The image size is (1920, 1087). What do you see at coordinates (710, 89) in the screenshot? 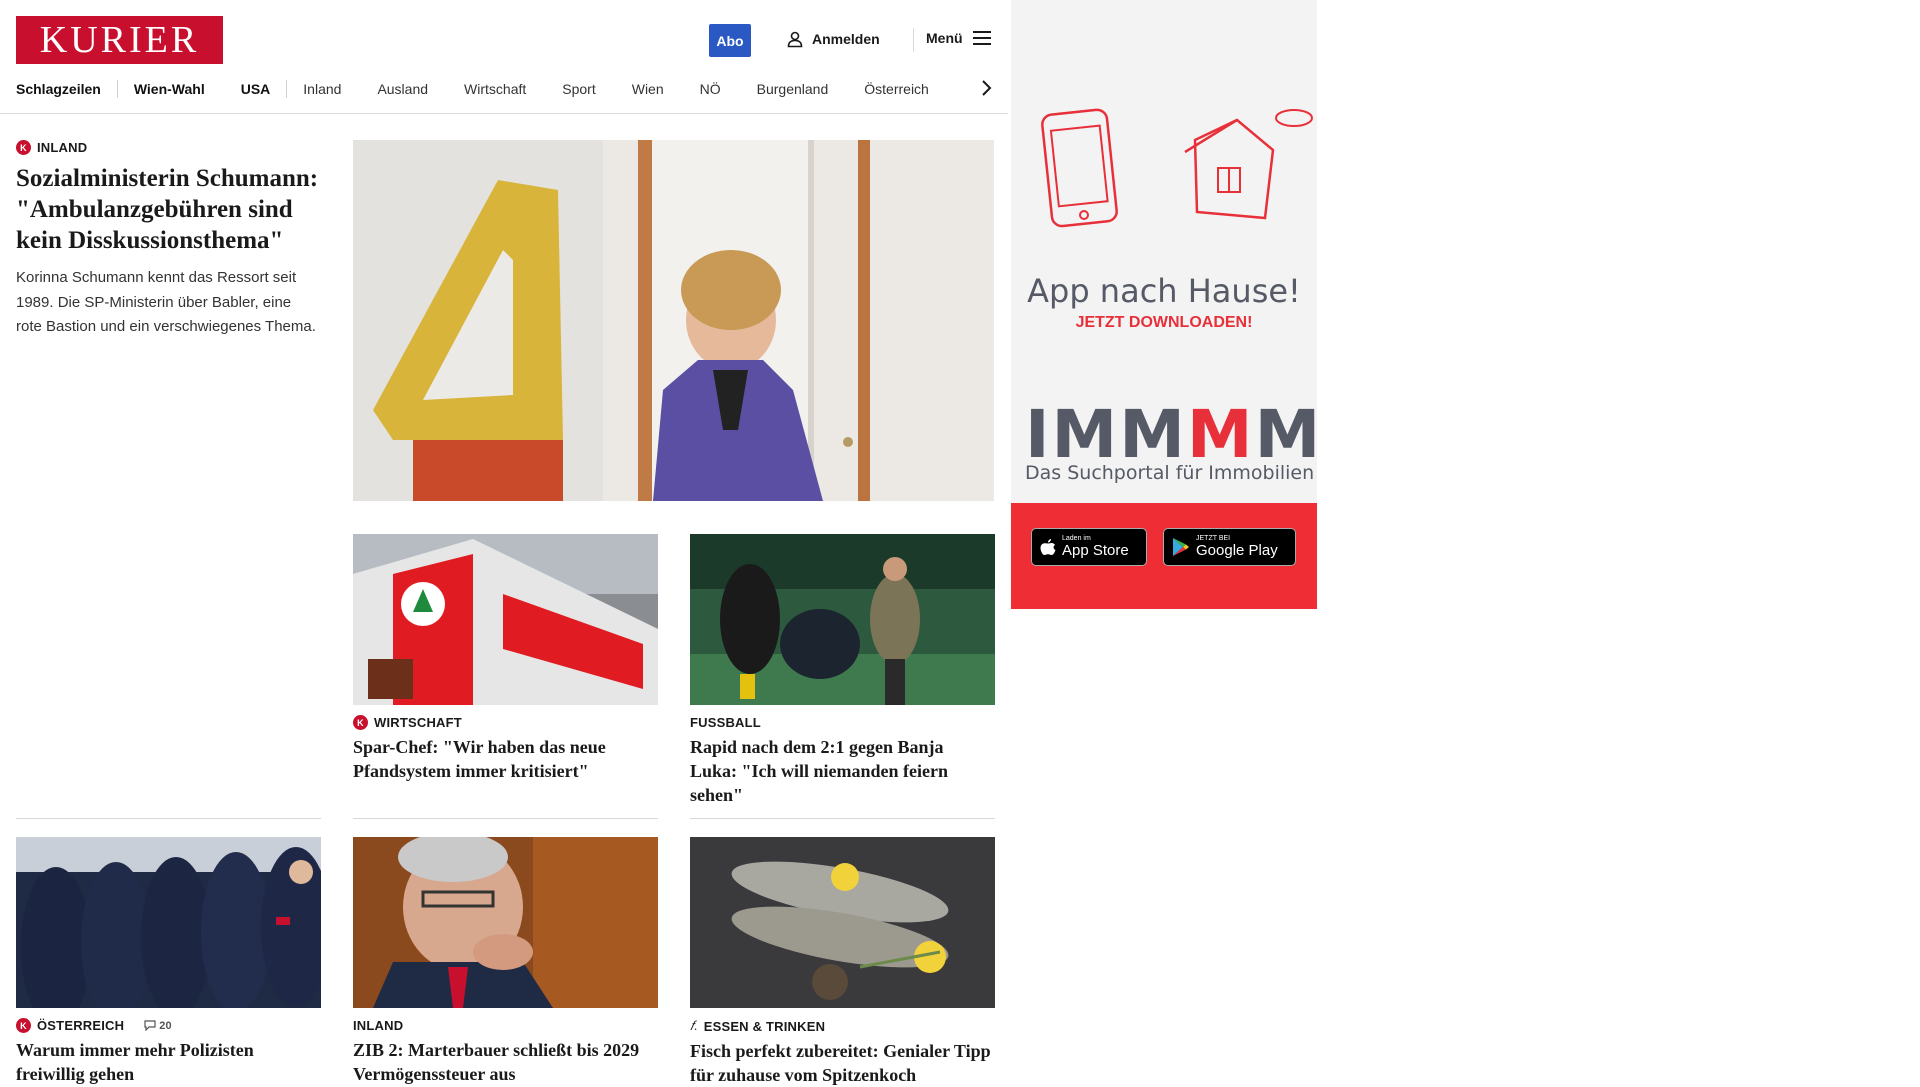
I see `nav-item-noe: NÖ` at bounding box center [710, 89].